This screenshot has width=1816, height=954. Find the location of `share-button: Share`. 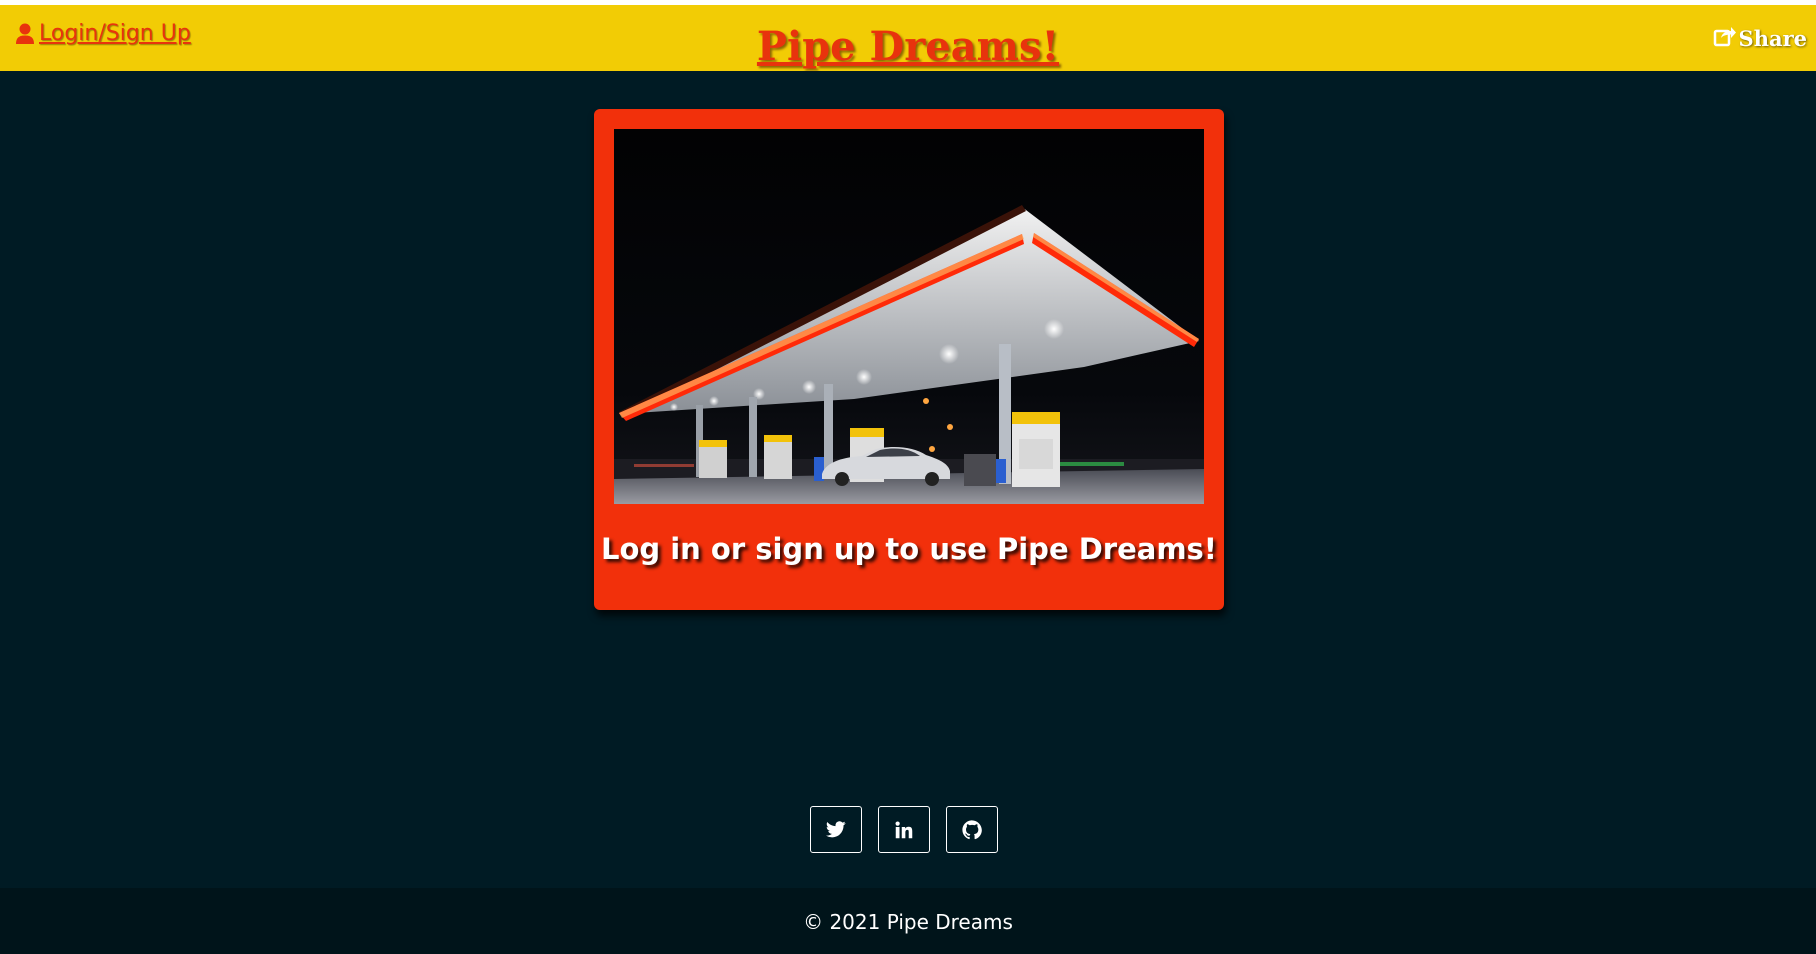

share-button: Share is located at coordinates (1760, 38).